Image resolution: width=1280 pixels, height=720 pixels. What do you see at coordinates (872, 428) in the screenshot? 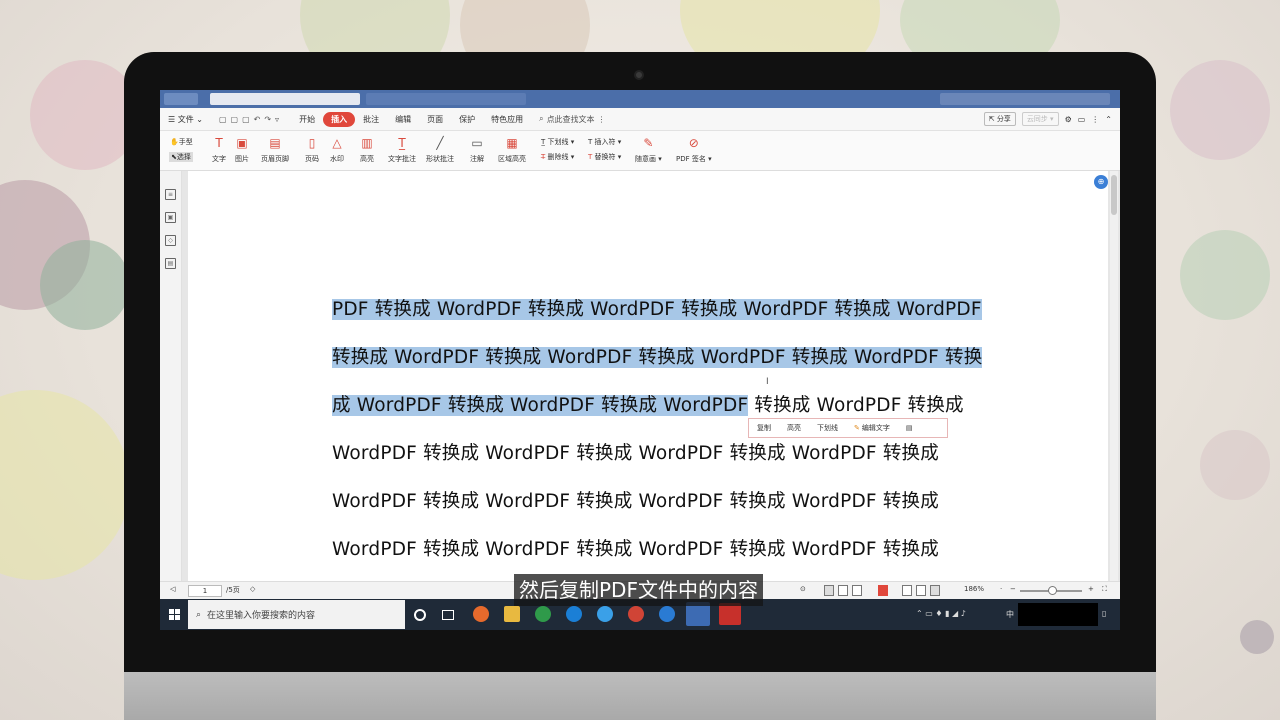
I see `edit-text-button: ✎ 编辑文字` at bounding box center [872, 428].